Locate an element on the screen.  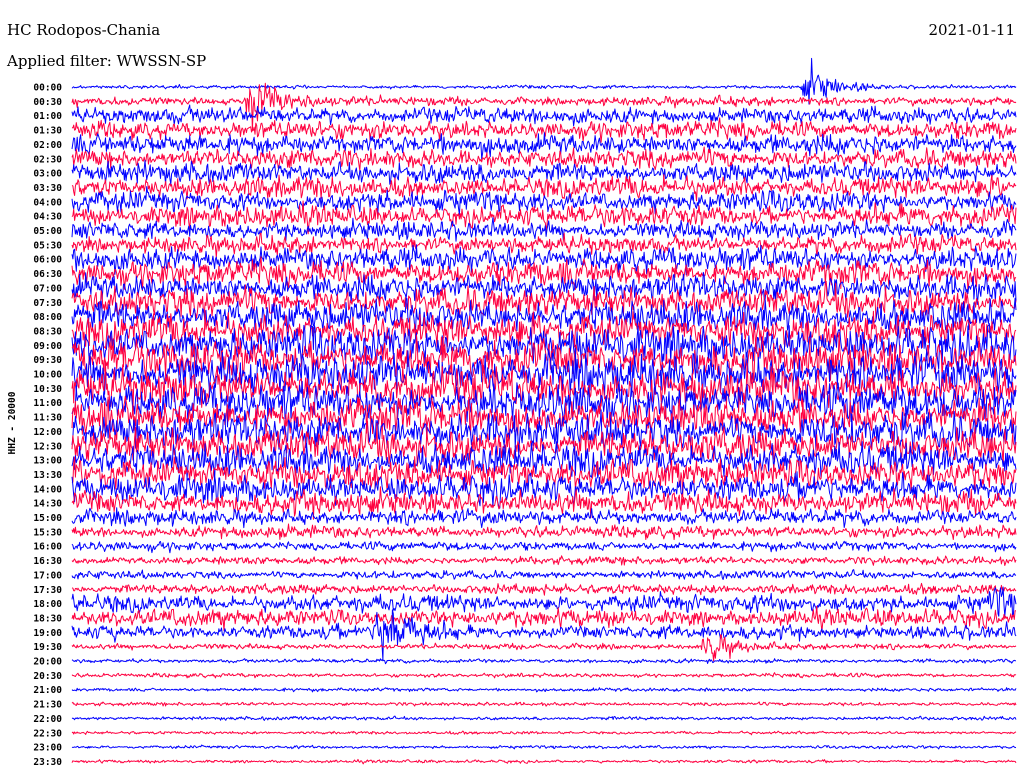
time-tick-label: 01:00 is located at coordinates (47, 116).